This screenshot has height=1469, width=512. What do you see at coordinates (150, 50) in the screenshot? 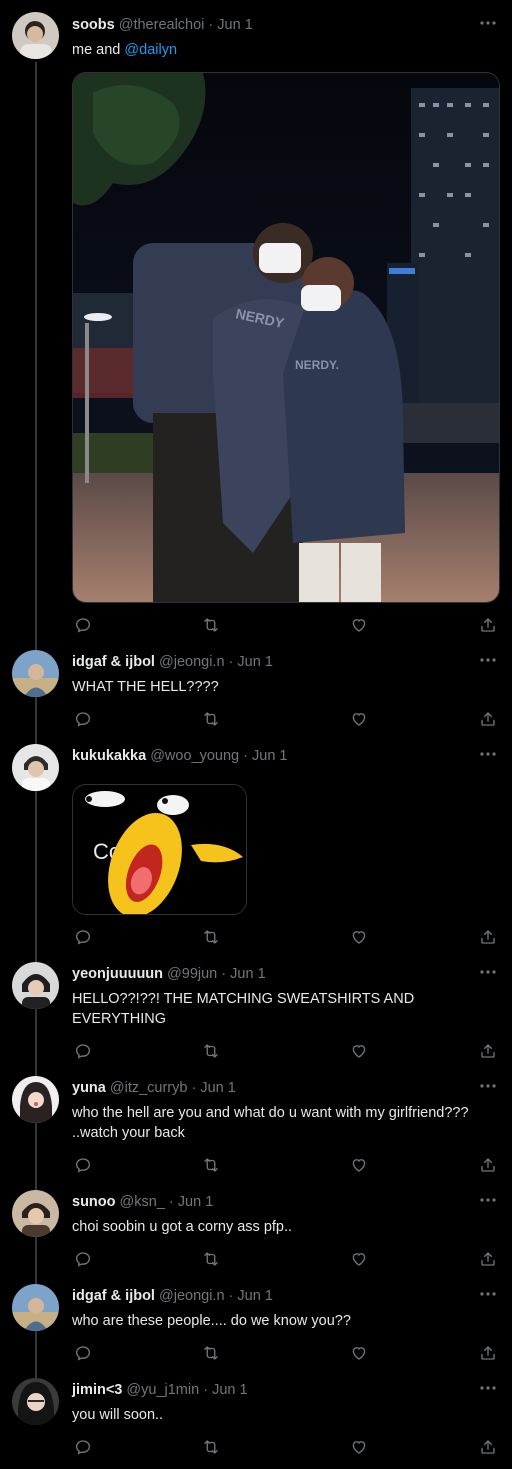
I see `mention-link: @dailyn` at bounding box center [150, 50].